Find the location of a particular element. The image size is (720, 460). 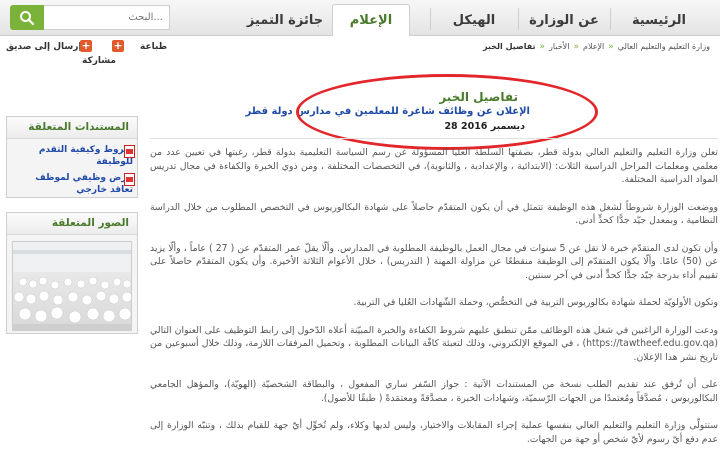

search-button is located at coordinates (27, 17).